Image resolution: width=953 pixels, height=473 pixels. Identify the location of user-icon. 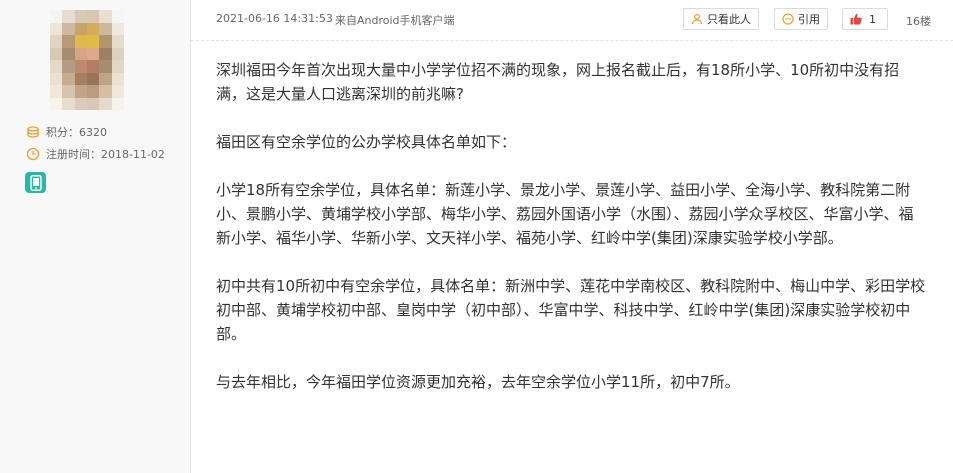
(697, 19).